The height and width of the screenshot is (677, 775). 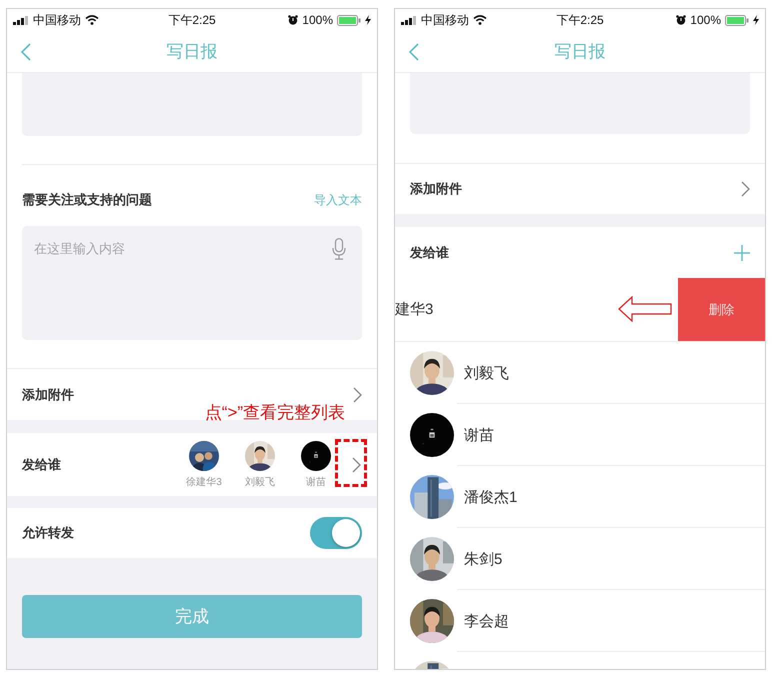 I want to click on recipient-name: 徐建华3, so click(x=204, y=482).